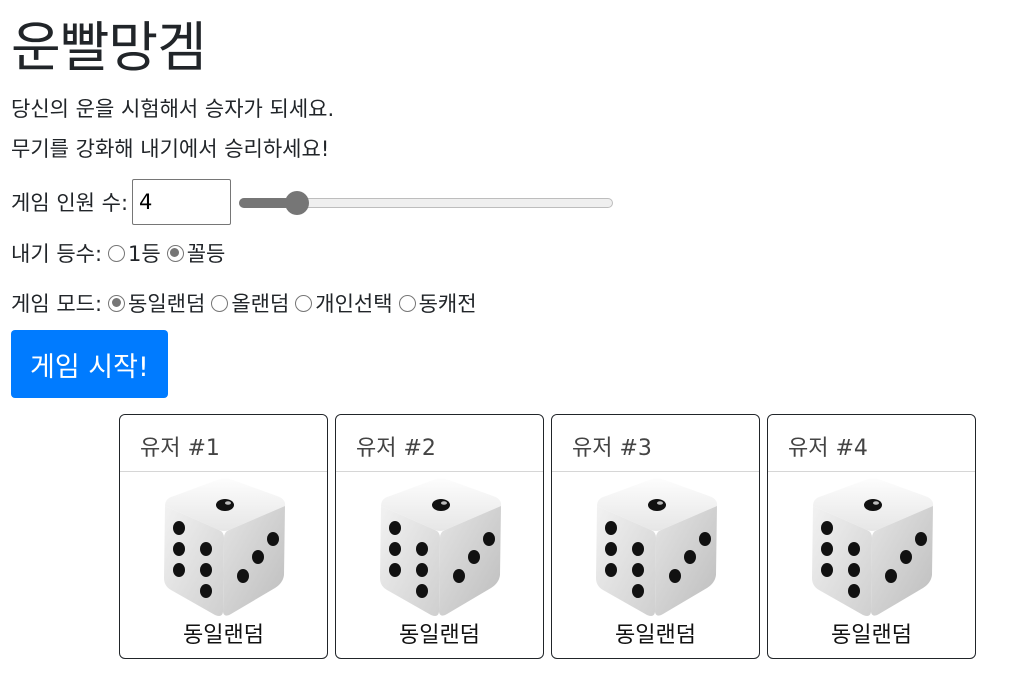 The height and width of the screenshot is (678, 1011). Describe the element at coordinates (182, 202) in the screenshot. I see `players-input` at that location.